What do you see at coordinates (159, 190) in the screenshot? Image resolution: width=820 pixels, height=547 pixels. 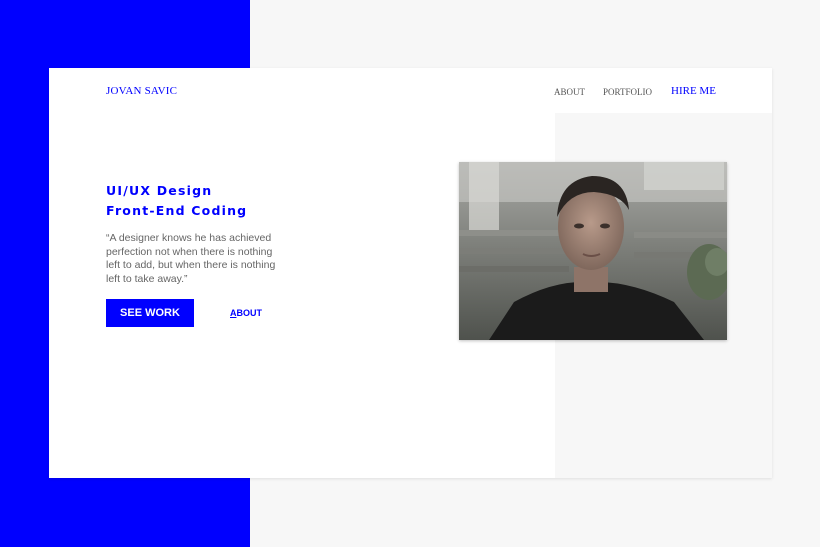 I see `headline-line-1: UI/UX Design` at bounding box center [159, 190].